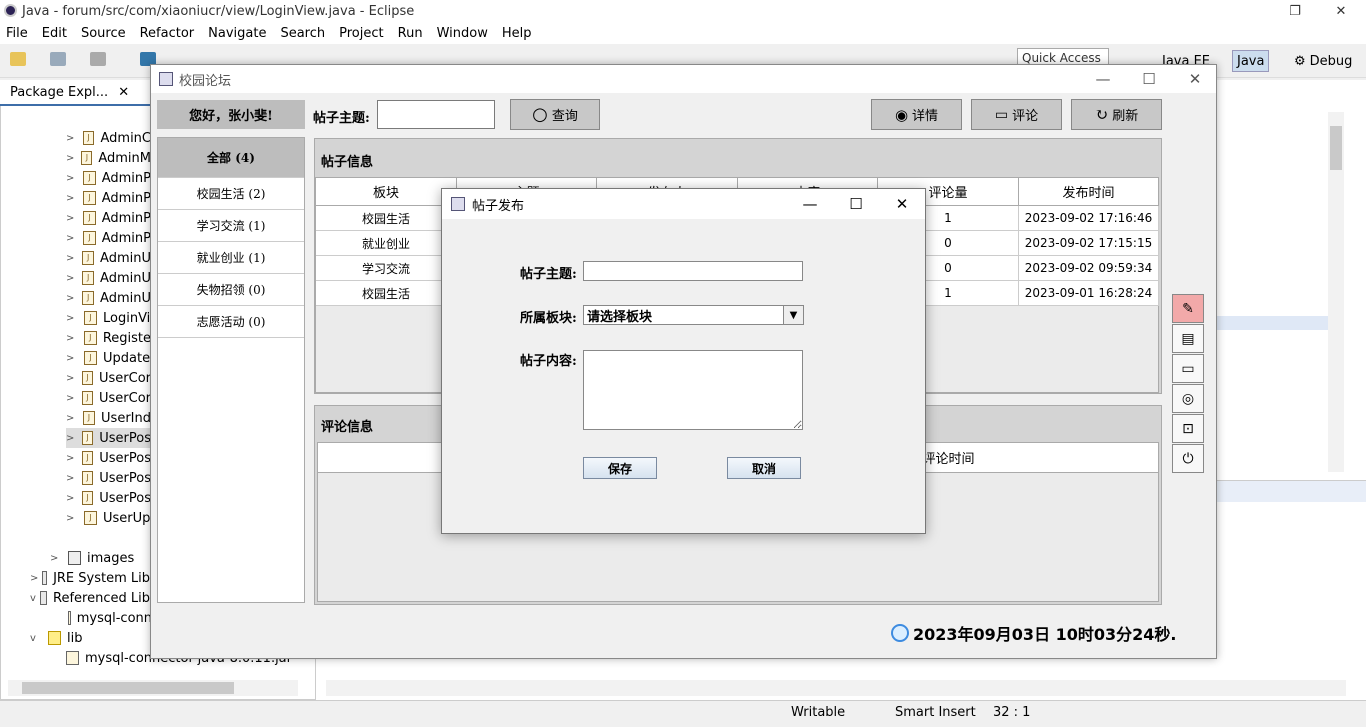 This screenshot has width=1366, height=727. I want to click on menu-refactor: Refactor, so click(167, 33).